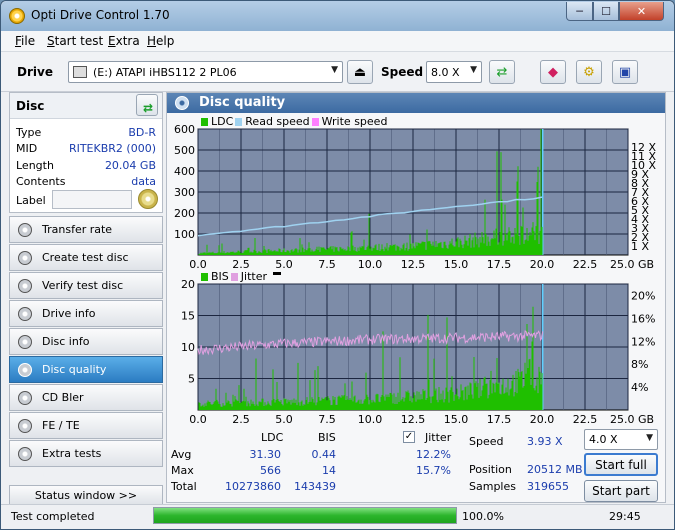 This screenshot has width=675, height=530. What do you see at coordinates (35, 72) in the screenshot?
I see `drive-label: Drive` at bounding box center [35, 72].